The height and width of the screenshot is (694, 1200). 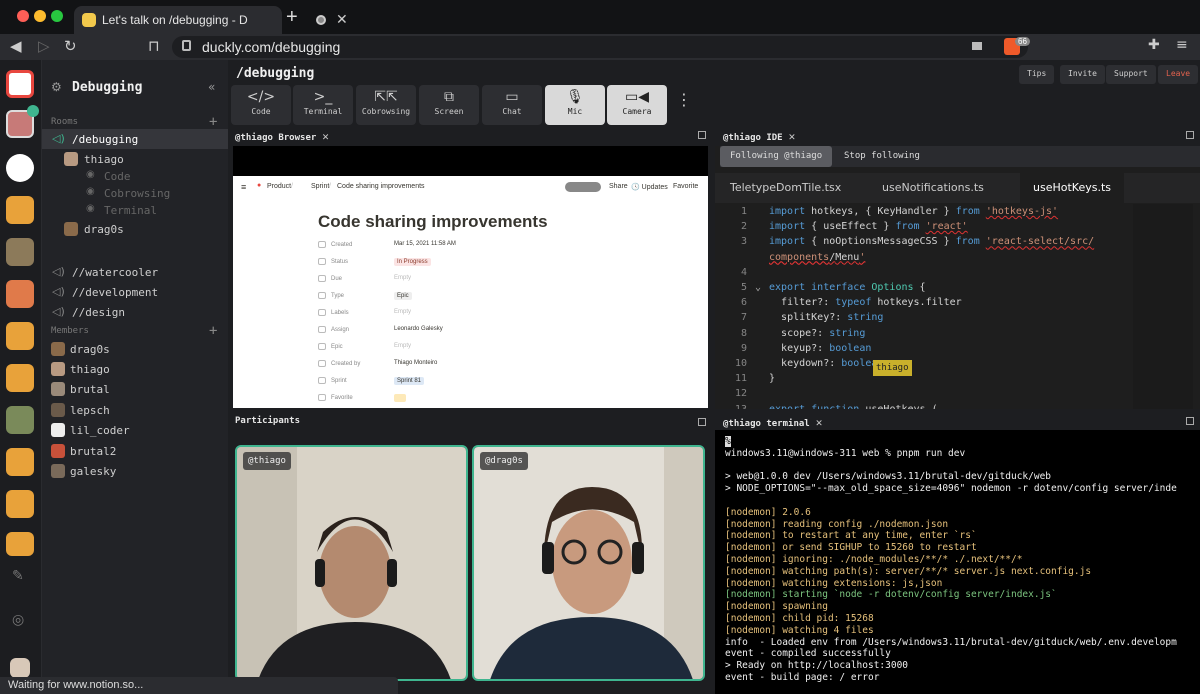 What do you see at coordinates (386, 105) in the screenshot?
I see `cobrowsing-button: ⇱⇱ Cobrowsing` at bounding box center [386, 105].